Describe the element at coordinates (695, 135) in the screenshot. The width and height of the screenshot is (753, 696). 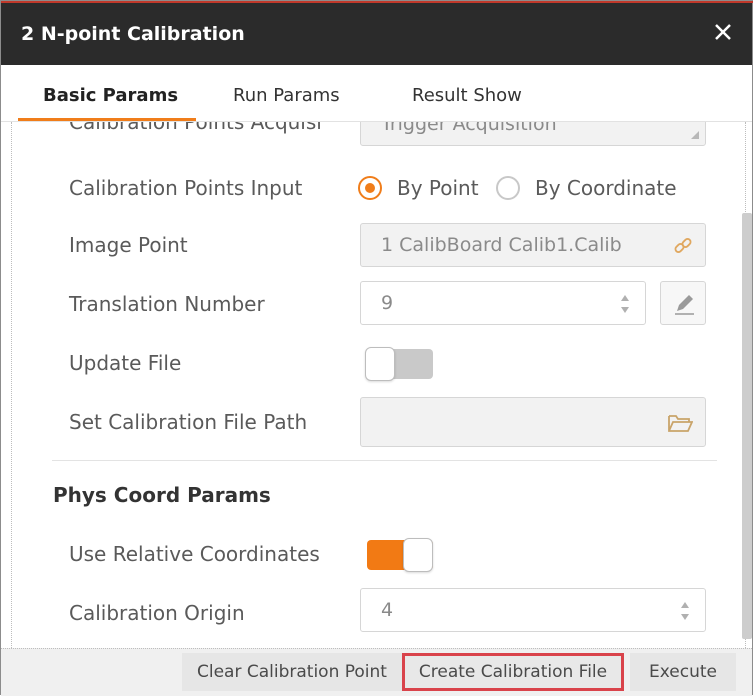
I see `resize-grip-icon` at that location.